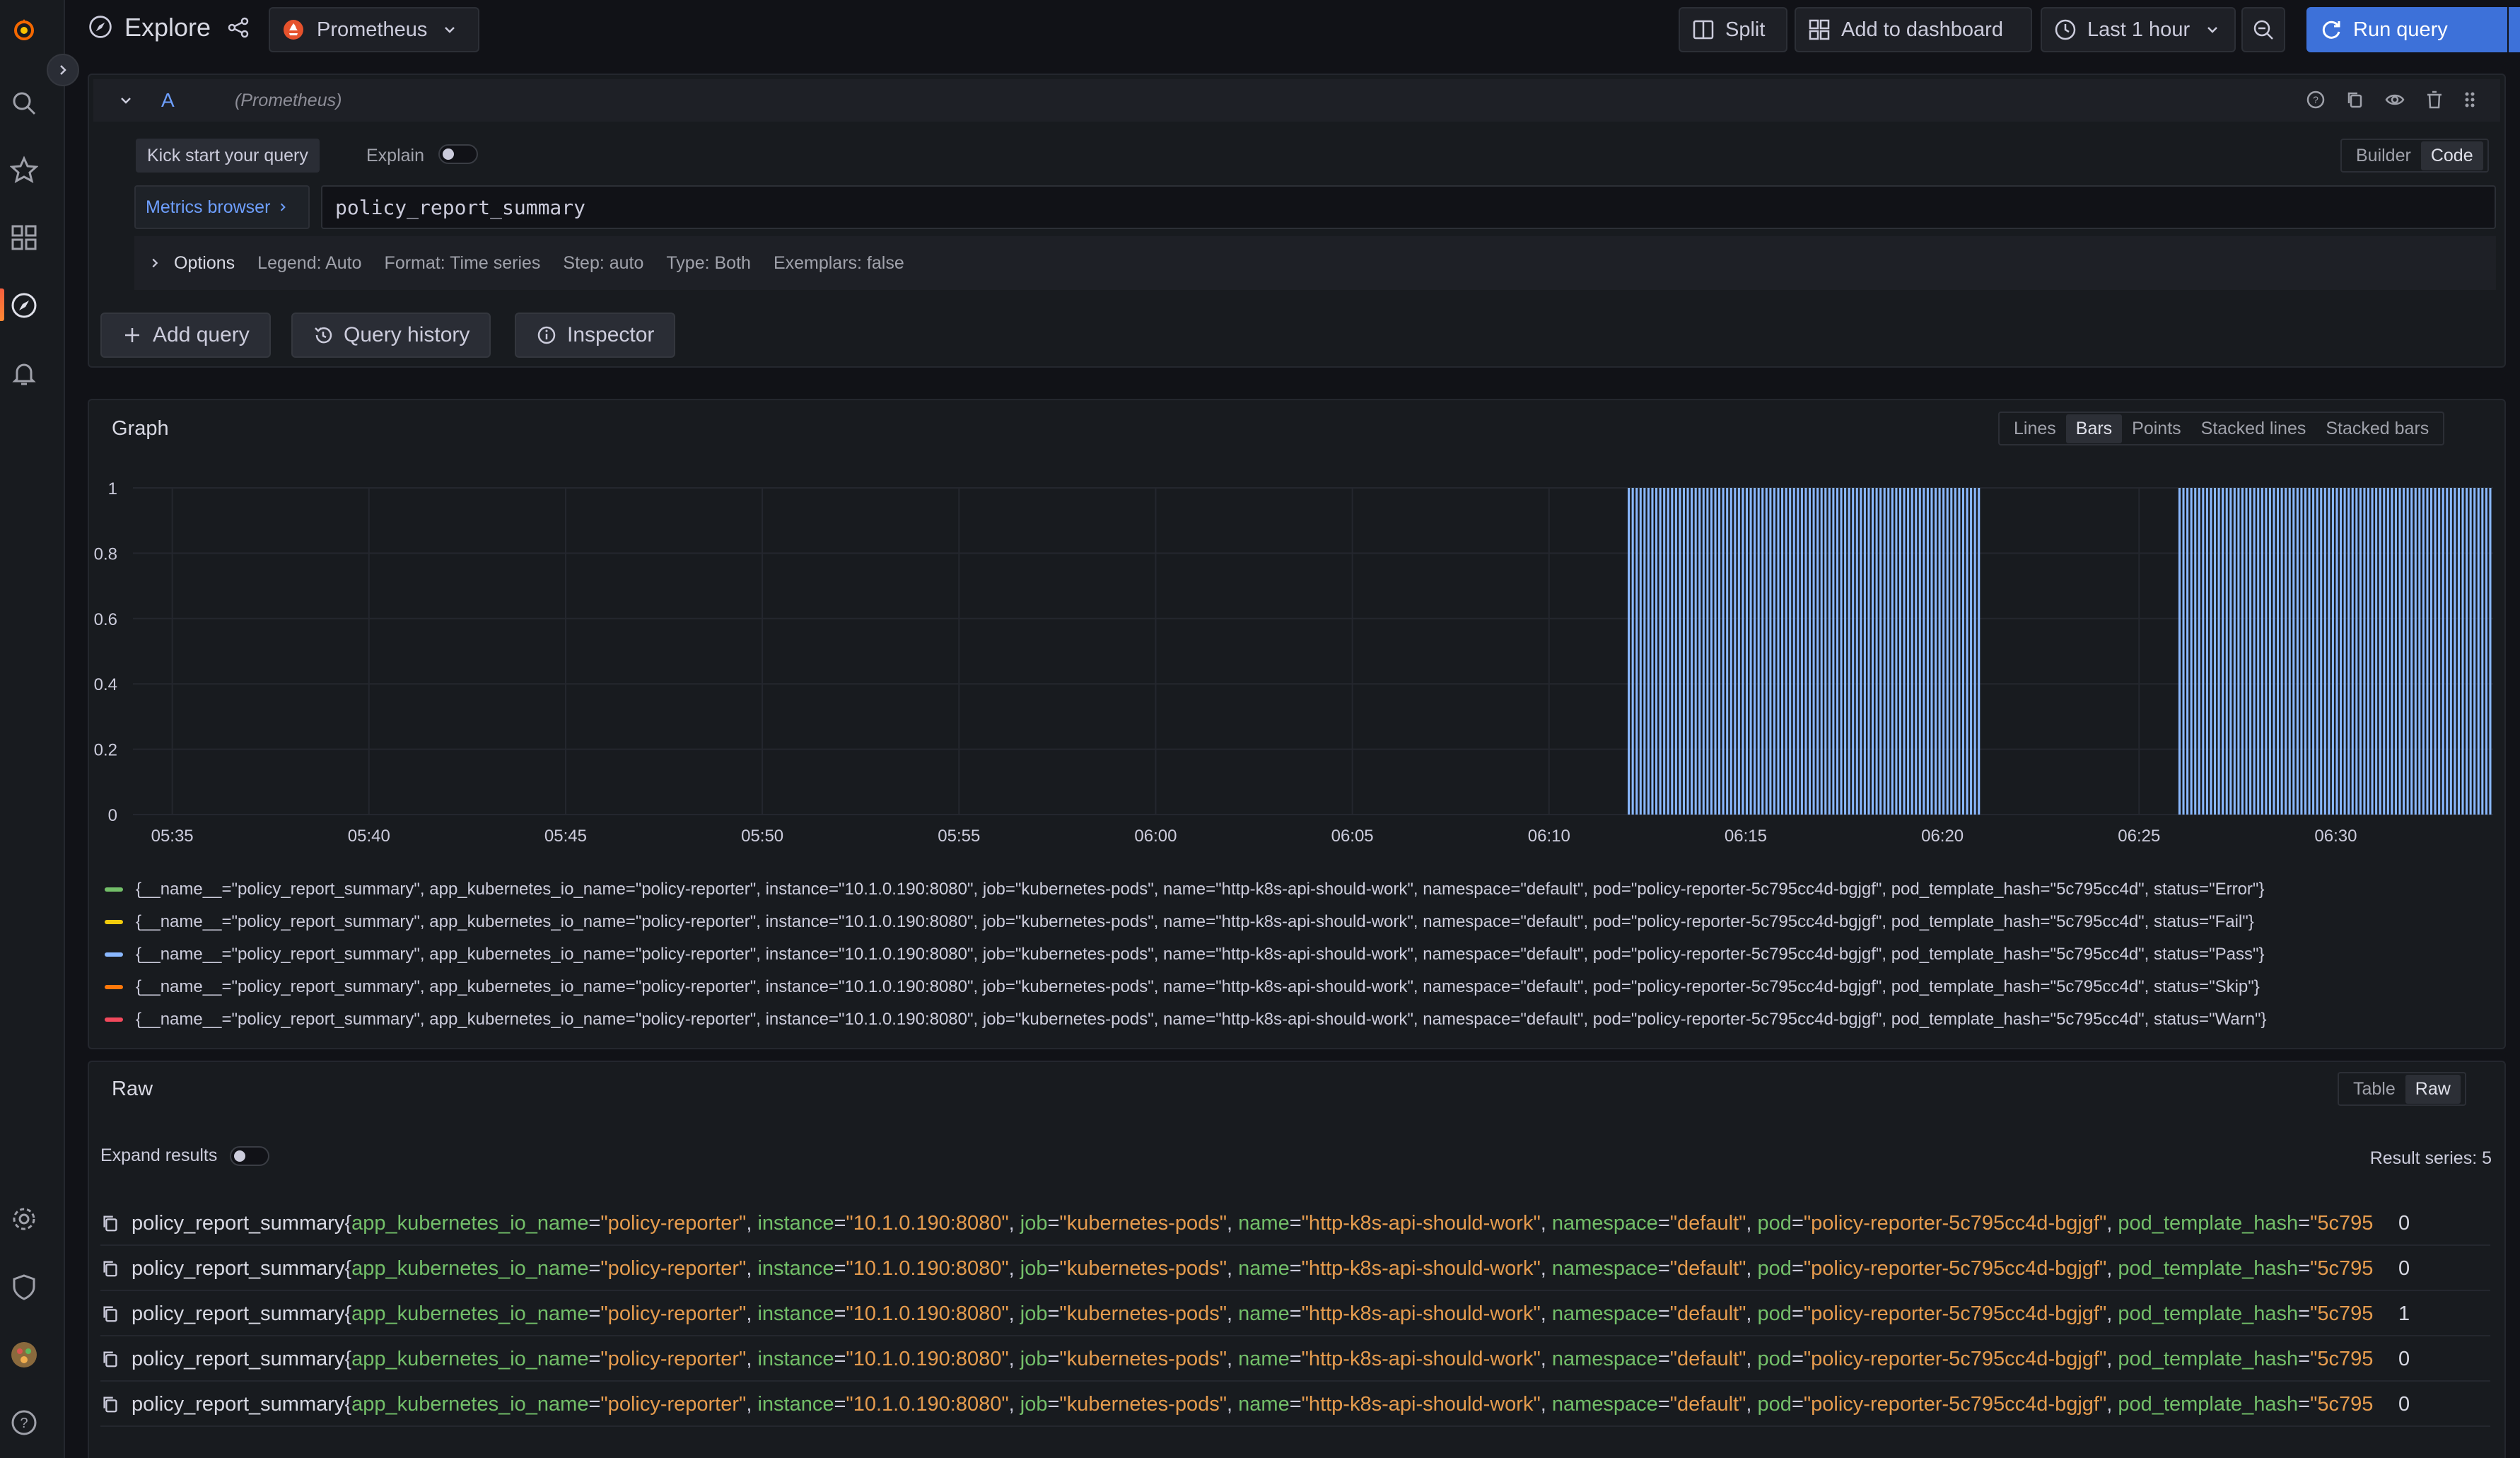 Image resolution: width=2520 pixels, height=1458 pixels. I want to click on graph-mode-option: Stacked lines, so click(2253, 428).